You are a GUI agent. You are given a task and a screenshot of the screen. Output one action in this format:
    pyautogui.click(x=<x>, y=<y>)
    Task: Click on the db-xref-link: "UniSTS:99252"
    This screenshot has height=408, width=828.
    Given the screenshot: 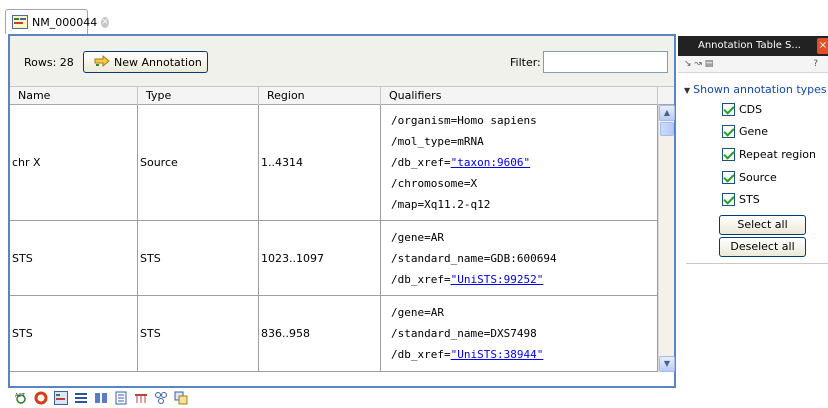 What is the action you would take?
    pyautogui.click(x=497, y=279)
    